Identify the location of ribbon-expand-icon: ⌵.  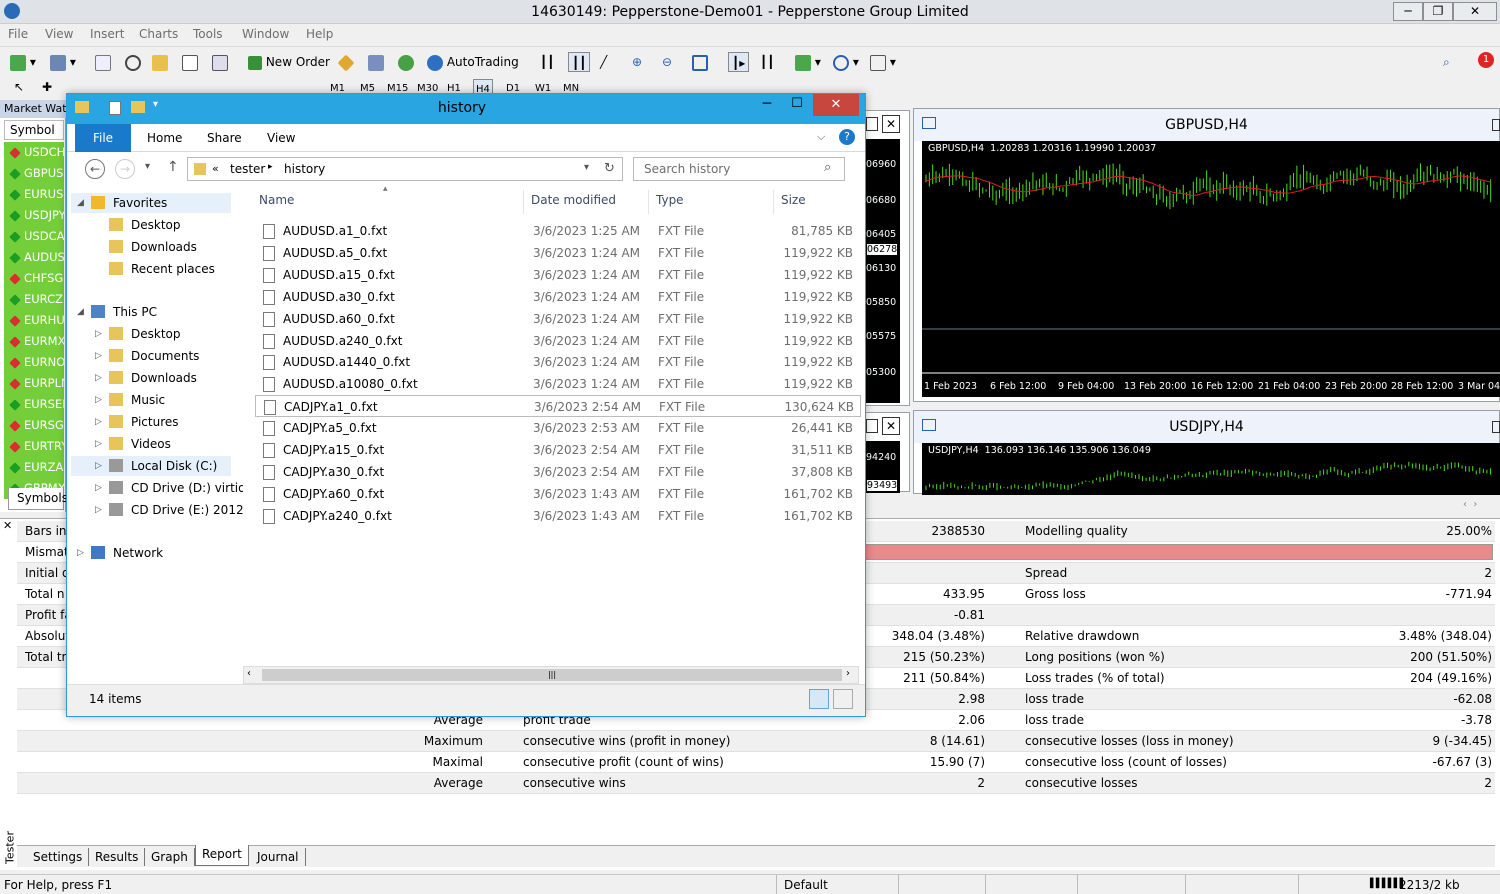
(821, 137).